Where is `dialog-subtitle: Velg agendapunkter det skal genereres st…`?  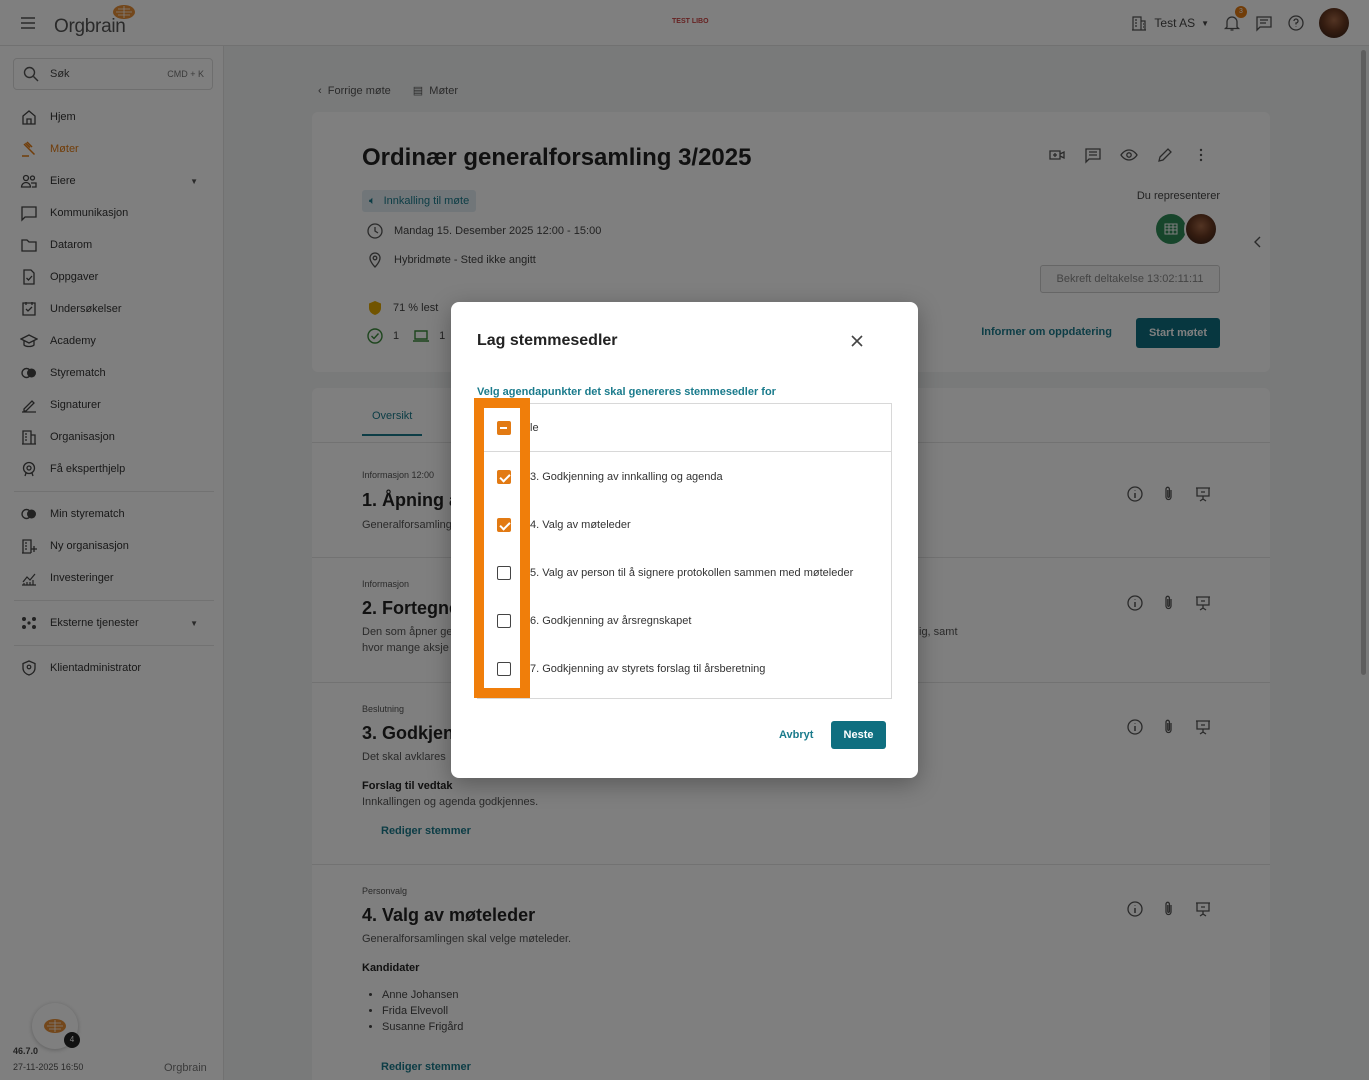
dialog-subtitle: Velg agendapunkter det skal genereres st… is located at coordinates (626, 392).